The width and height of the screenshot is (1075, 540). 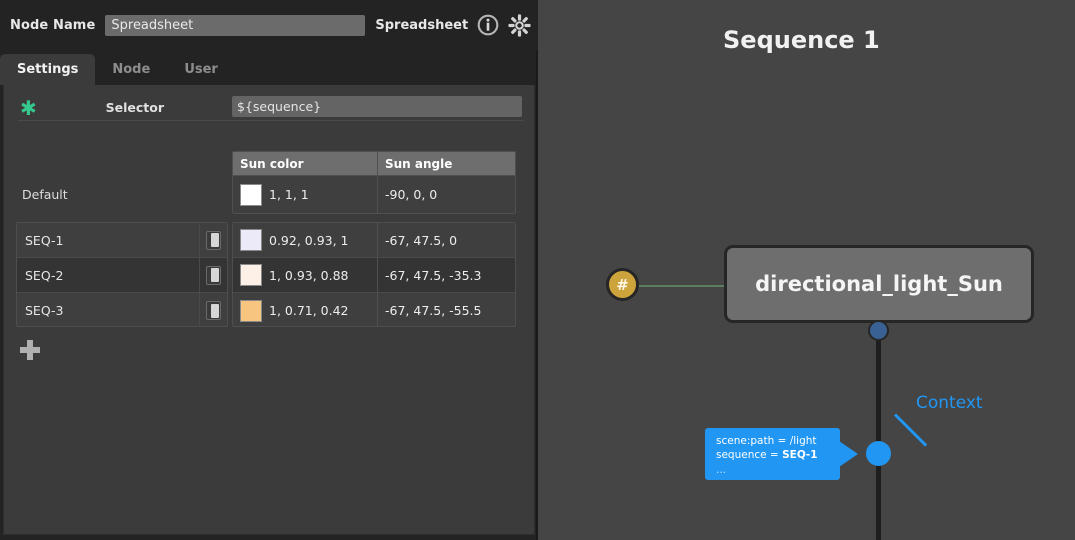 I want to click on tab-user: User, so click(x=201, y=69).